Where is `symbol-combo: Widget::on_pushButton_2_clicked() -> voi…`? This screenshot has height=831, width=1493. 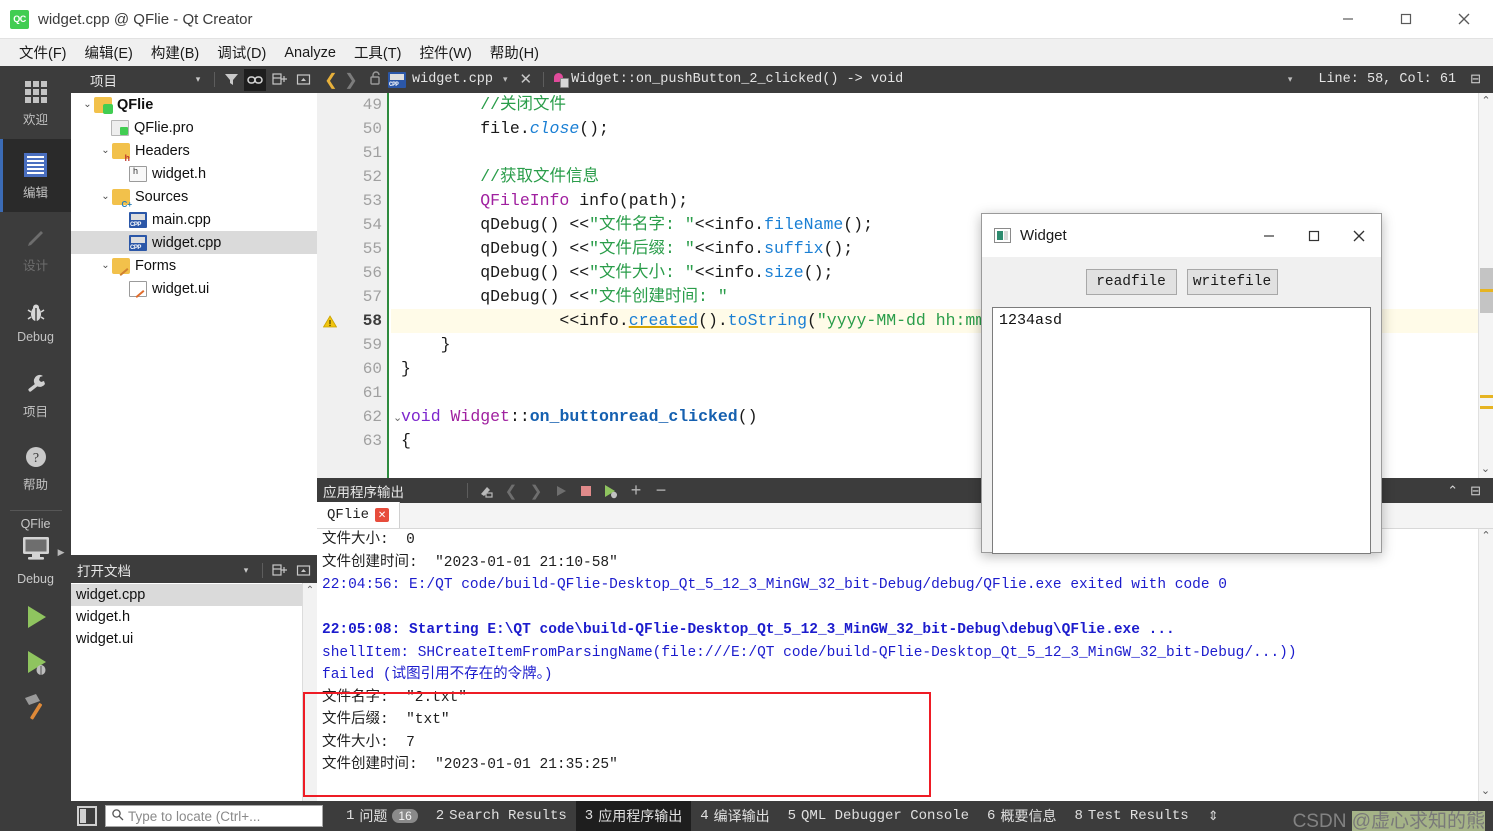 symbol-combo: Widget::on_pushButton_2_clicked() -> voi… is located at coordinates (728, 80).